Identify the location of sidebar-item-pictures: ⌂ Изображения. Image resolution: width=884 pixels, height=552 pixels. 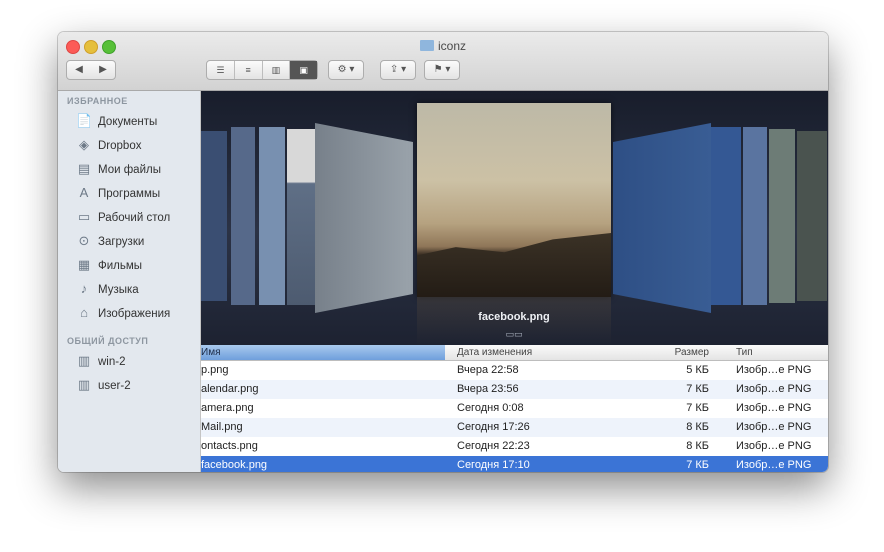
(129, 313).